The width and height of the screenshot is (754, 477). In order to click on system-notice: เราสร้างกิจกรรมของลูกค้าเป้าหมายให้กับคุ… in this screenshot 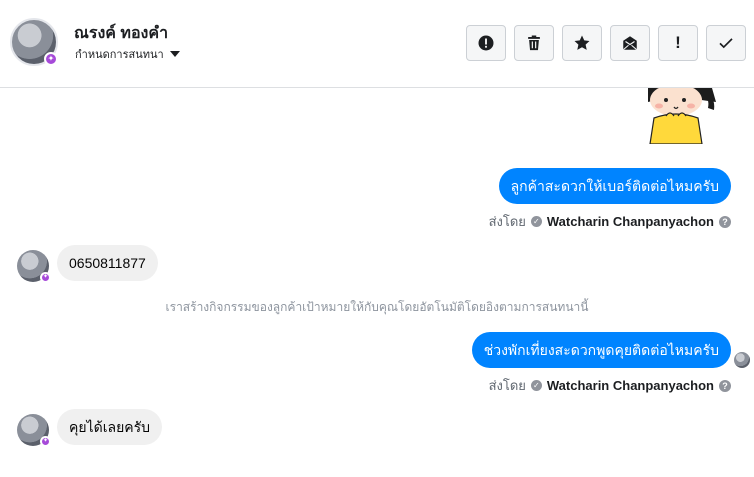, I will do `click(377, 307)`.